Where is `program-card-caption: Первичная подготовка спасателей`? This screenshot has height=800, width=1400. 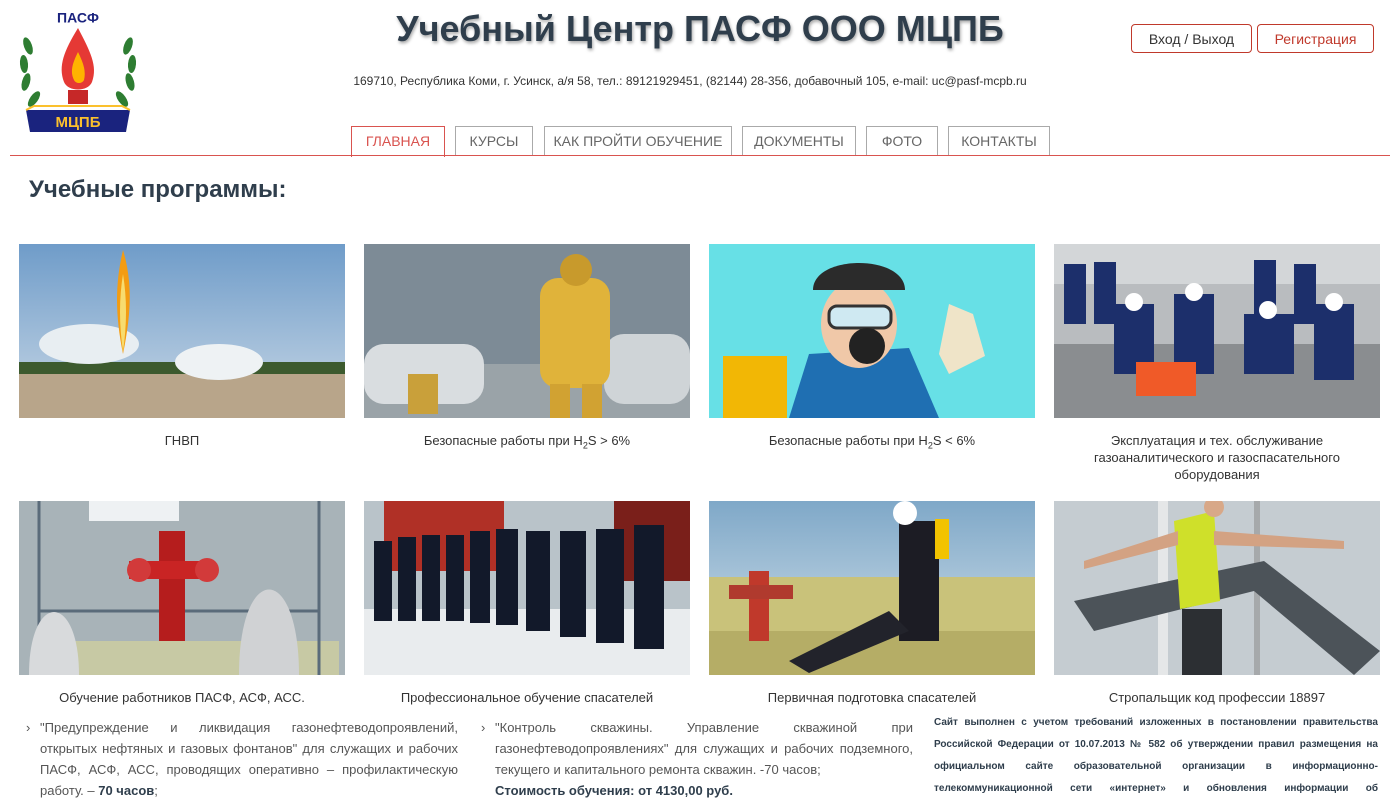
program-card-caption: Первичная подготовка спасателей is located at coordinates (872, 697).